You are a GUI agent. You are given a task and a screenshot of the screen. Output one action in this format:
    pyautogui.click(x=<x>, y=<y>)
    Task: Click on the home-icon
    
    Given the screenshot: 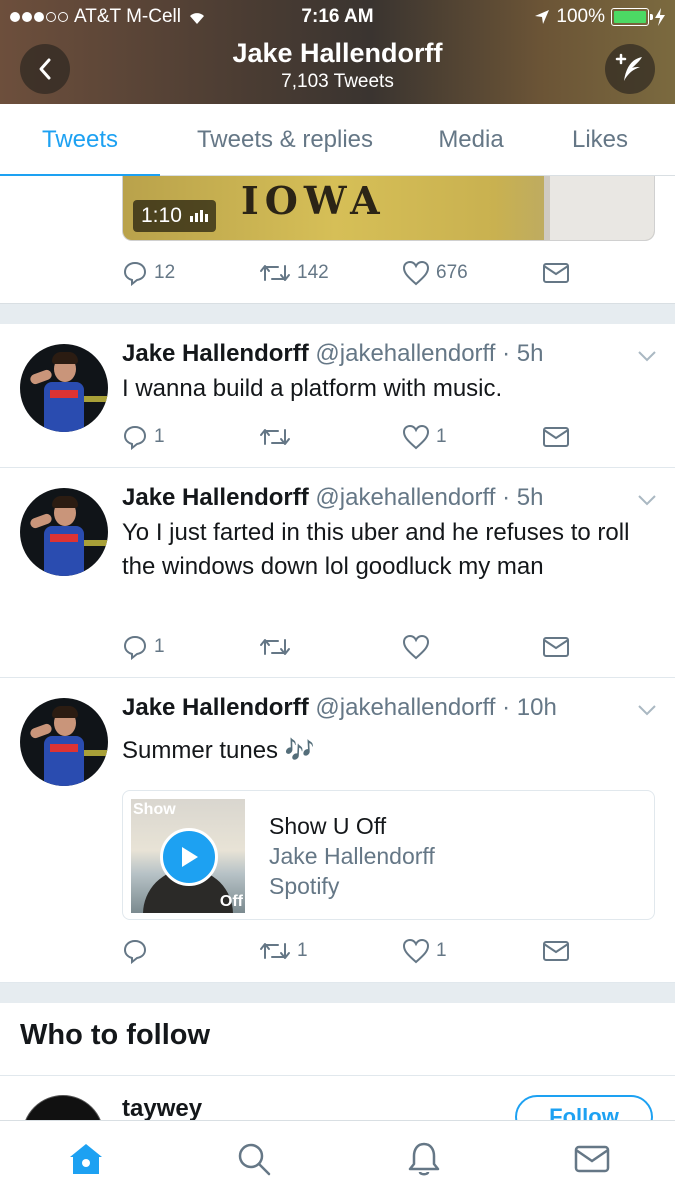 What is the action you would take?
    pyautogui.click(x=86, y=1159)
    